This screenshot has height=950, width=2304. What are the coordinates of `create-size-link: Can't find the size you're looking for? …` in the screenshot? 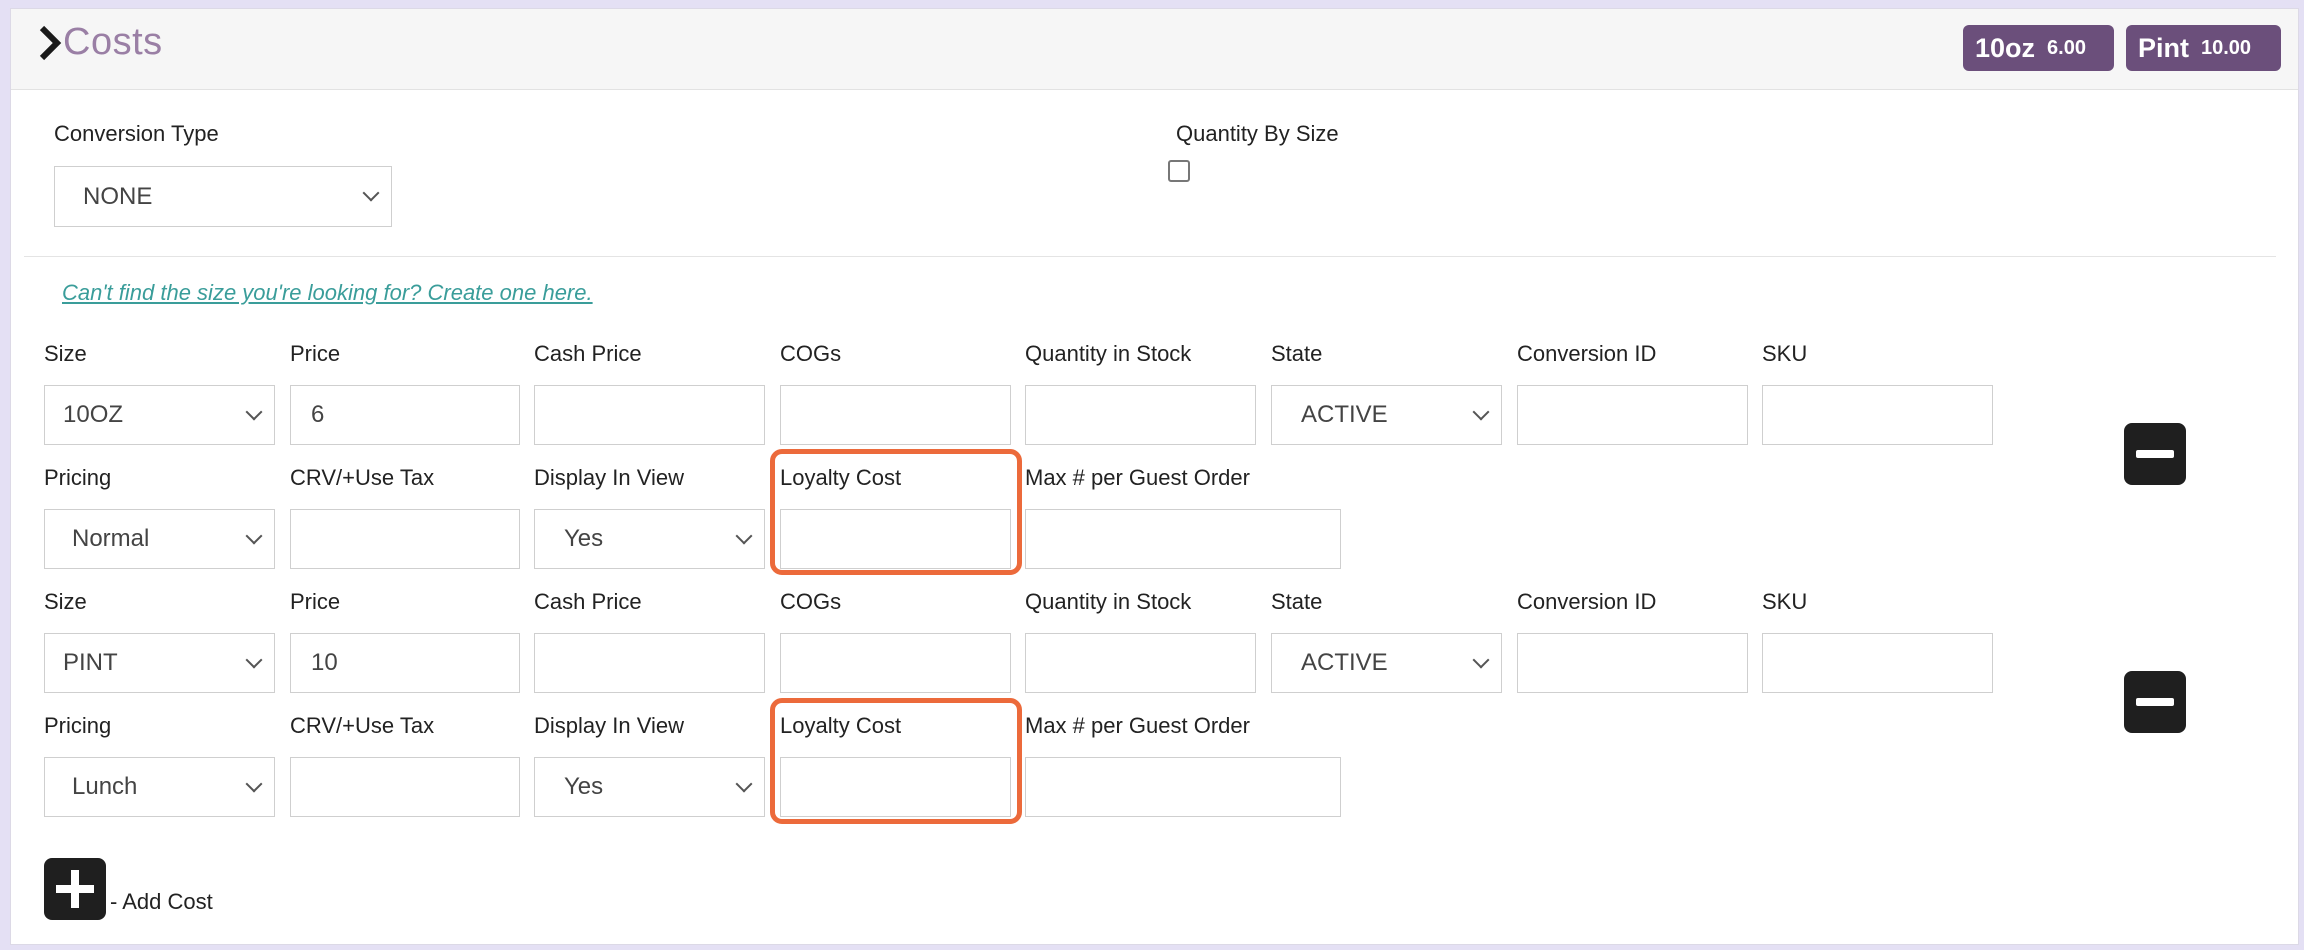 It's located at (327, 293).